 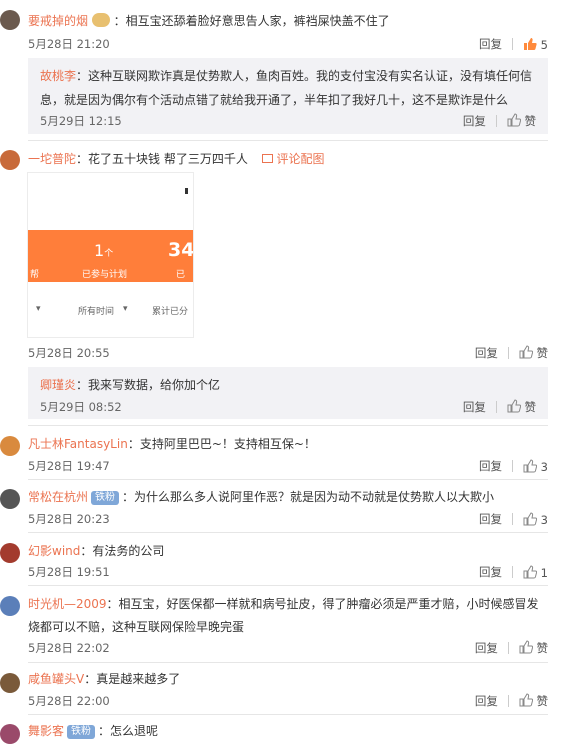 I want to click on user-name: 咸鱼罐头V, so click(x=56, y=679).